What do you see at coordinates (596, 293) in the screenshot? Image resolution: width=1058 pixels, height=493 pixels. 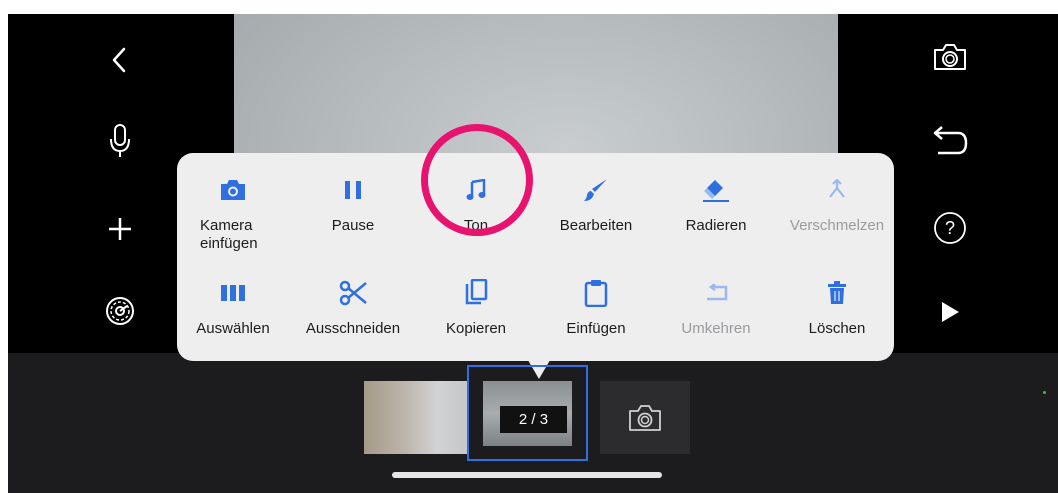 I see `paste-icon` at bounding box center [596, 293].